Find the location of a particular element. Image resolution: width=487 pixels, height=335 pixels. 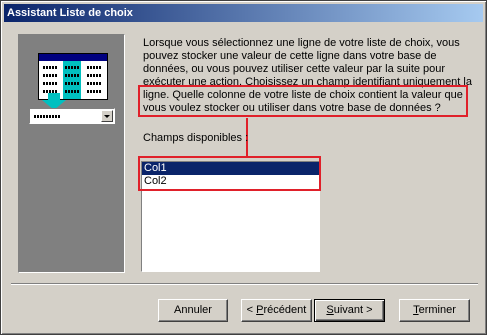

question-highlight is located at coordinates (303, 101).